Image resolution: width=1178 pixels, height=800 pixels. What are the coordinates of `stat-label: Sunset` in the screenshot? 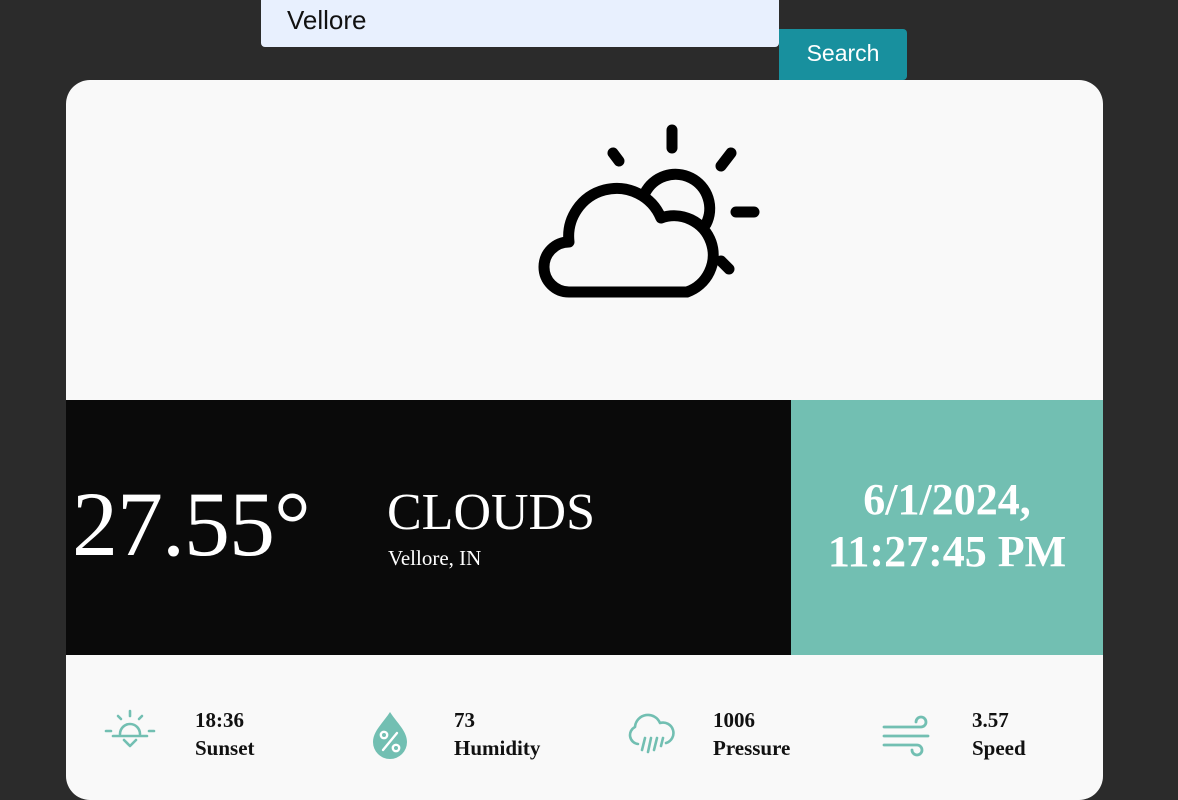 It's located at (225, 748).